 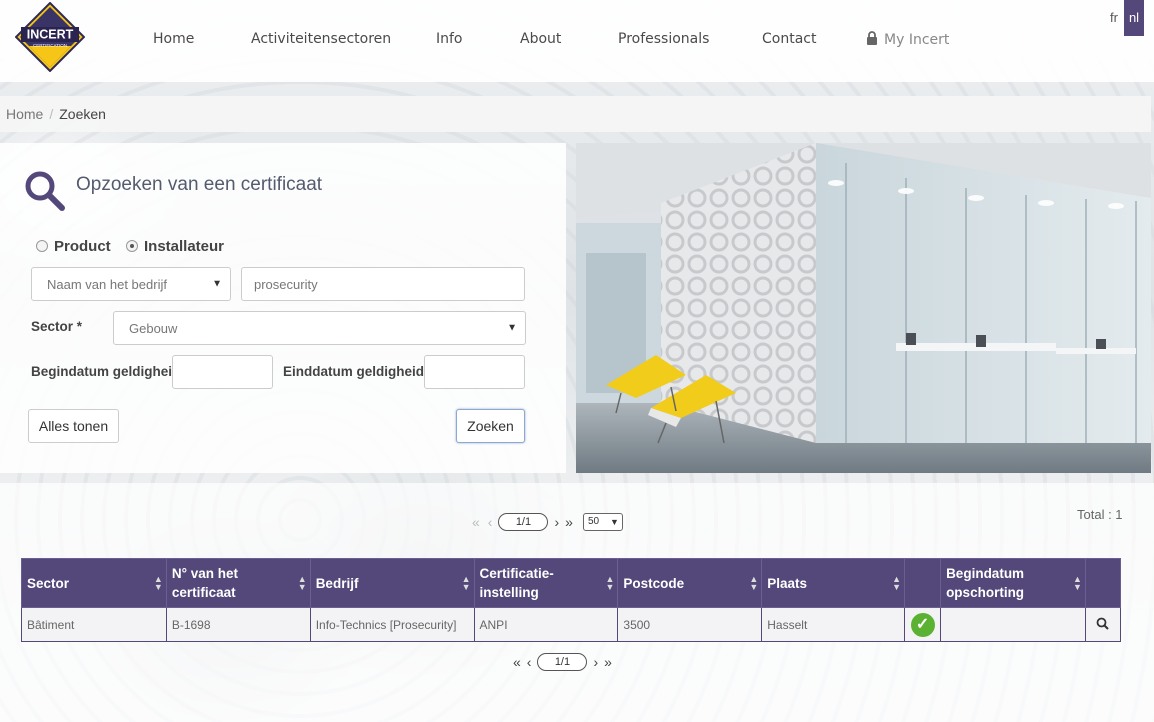 What do you see at coordinates (82, 246) in the screenshot?
I see `radio-product-label: Product` at bounding box center [82, 246].